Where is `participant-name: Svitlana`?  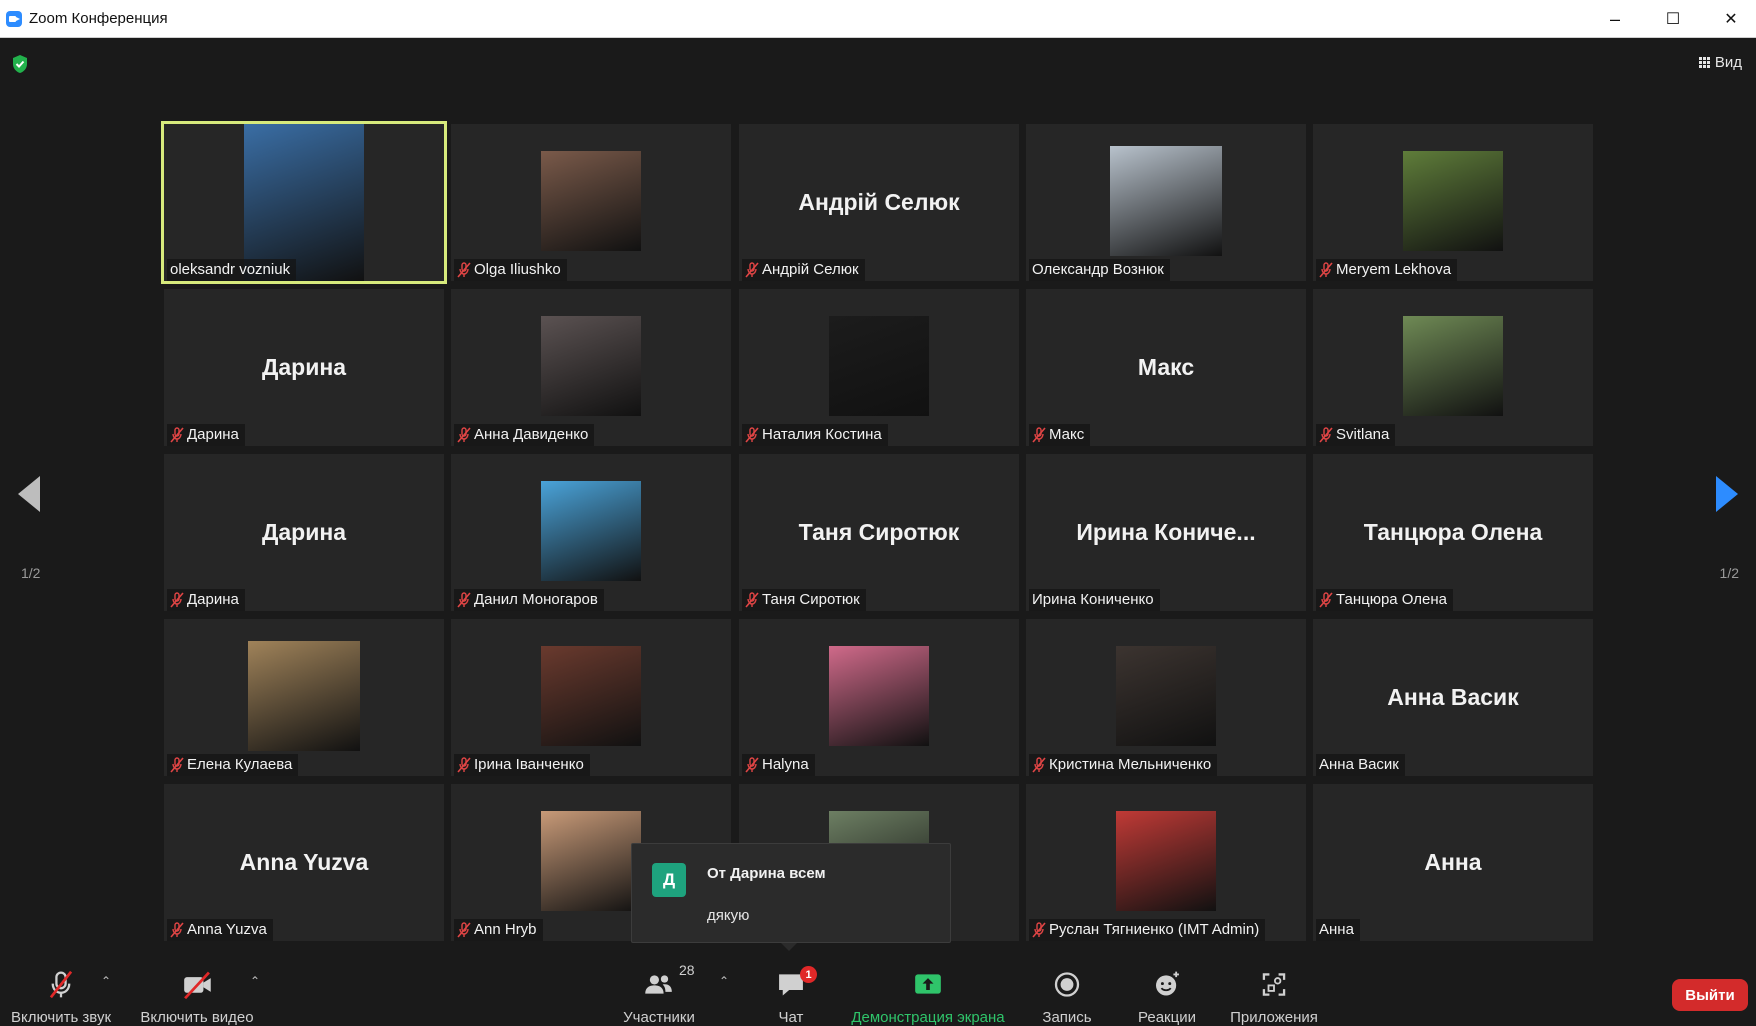
participant-name: Svitlana is located at coordinates (1363, 434).